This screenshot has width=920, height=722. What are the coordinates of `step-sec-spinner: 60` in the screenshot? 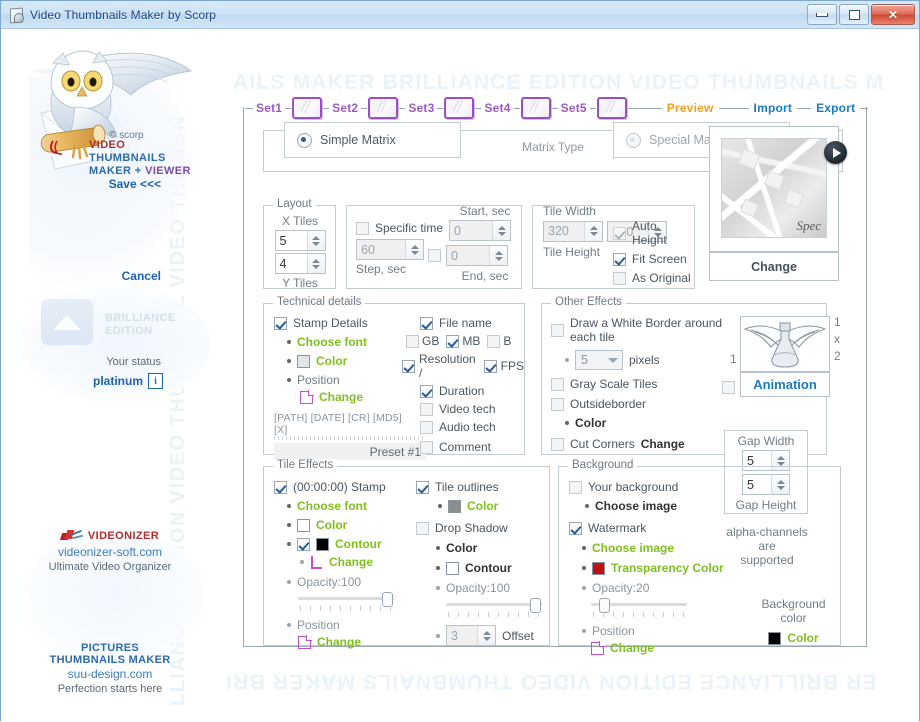 It's located at (390, 249).